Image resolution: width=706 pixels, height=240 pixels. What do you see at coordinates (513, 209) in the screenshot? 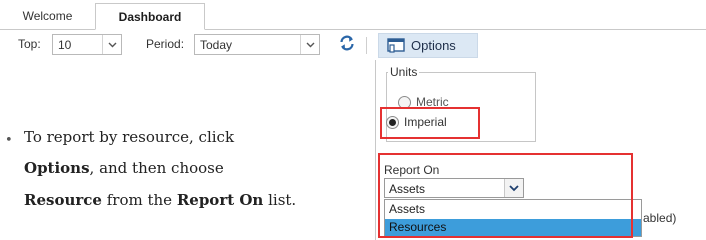
I see `report-on-option-assets: Assets` at bounding box center [513, 209].